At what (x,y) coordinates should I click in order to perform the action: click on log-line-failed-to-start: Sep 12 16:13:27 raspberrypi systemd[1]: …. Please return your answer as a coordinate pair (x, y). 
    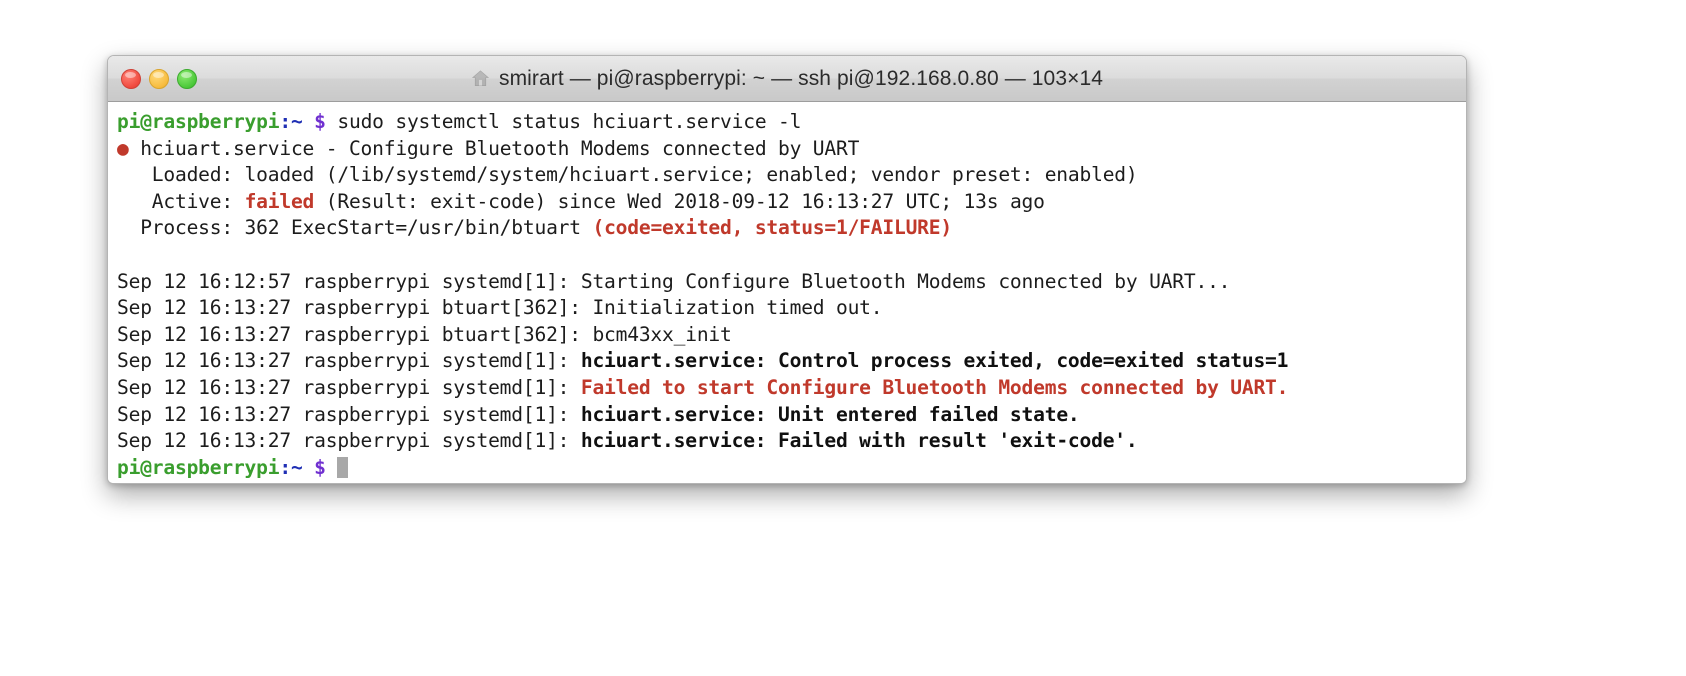
    Looking at the image, I should click on (791, 388).